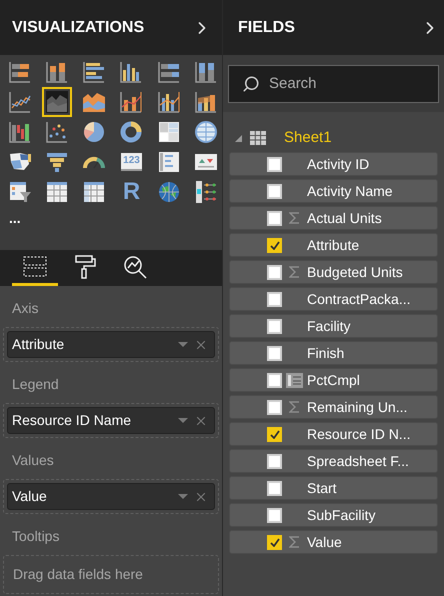  I want to click on field-row: Activity Name, so click(333, 191).